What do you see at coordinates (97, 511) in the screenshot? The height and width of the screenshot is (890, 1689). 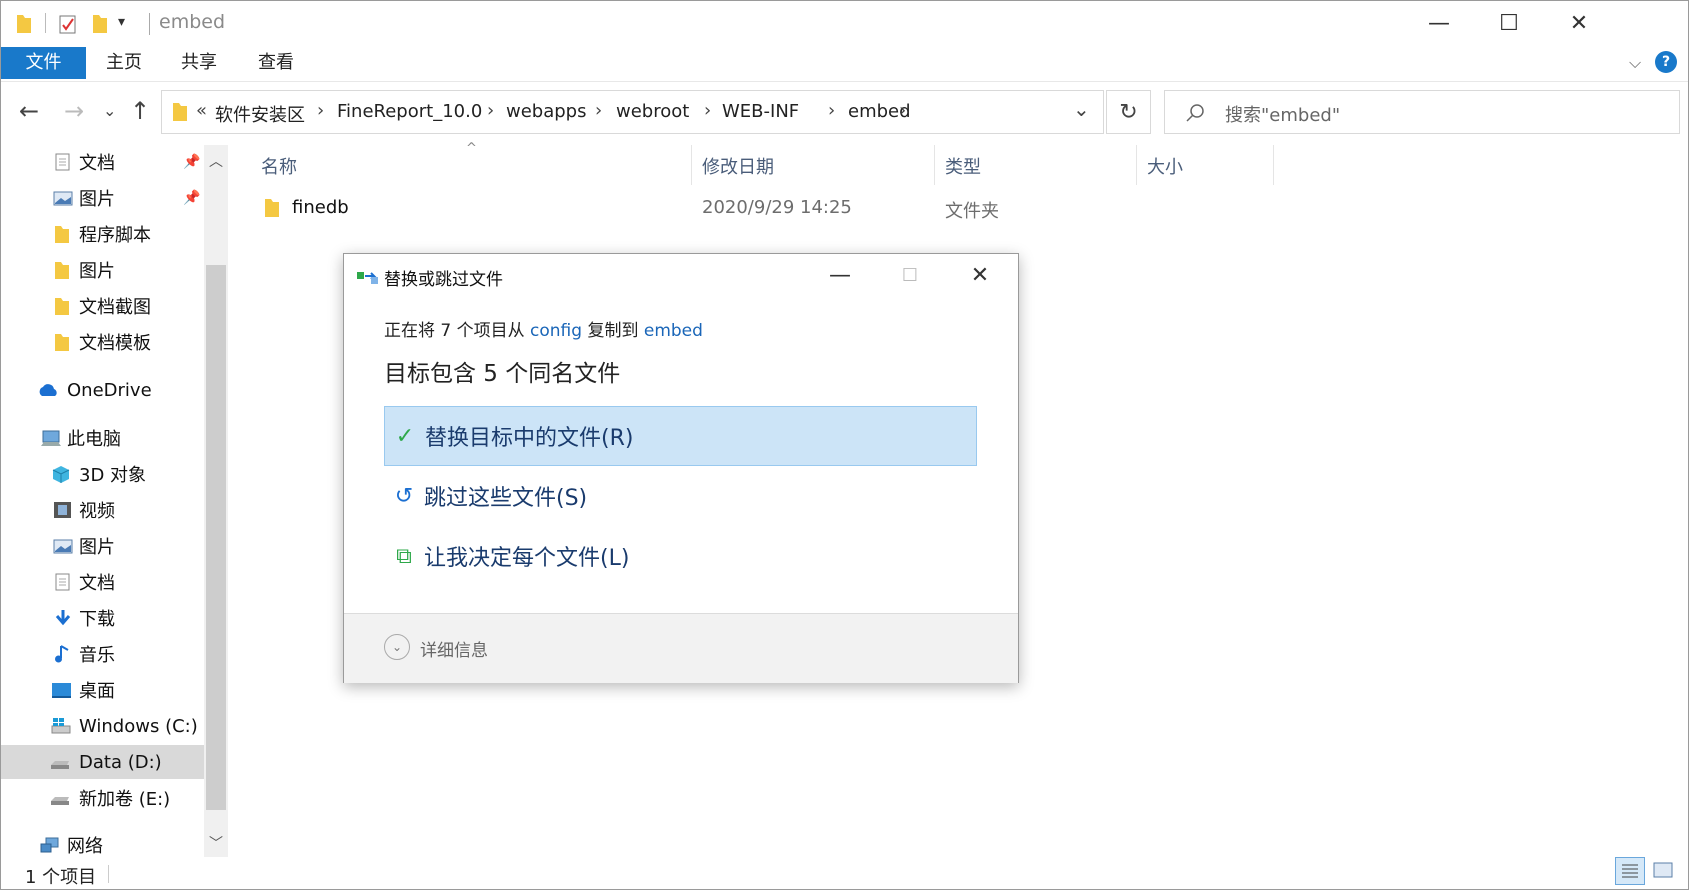 I see `sidebar-item-label: 视频` at bounding box center [97, 511].